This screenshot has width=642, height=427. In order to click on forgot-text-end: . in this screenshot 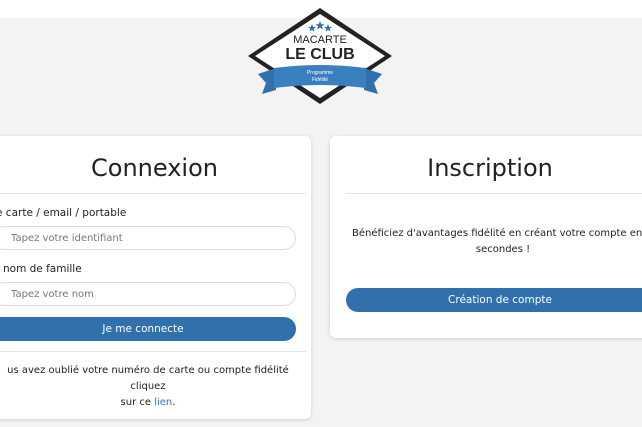, I will do `click(174, 402)`.